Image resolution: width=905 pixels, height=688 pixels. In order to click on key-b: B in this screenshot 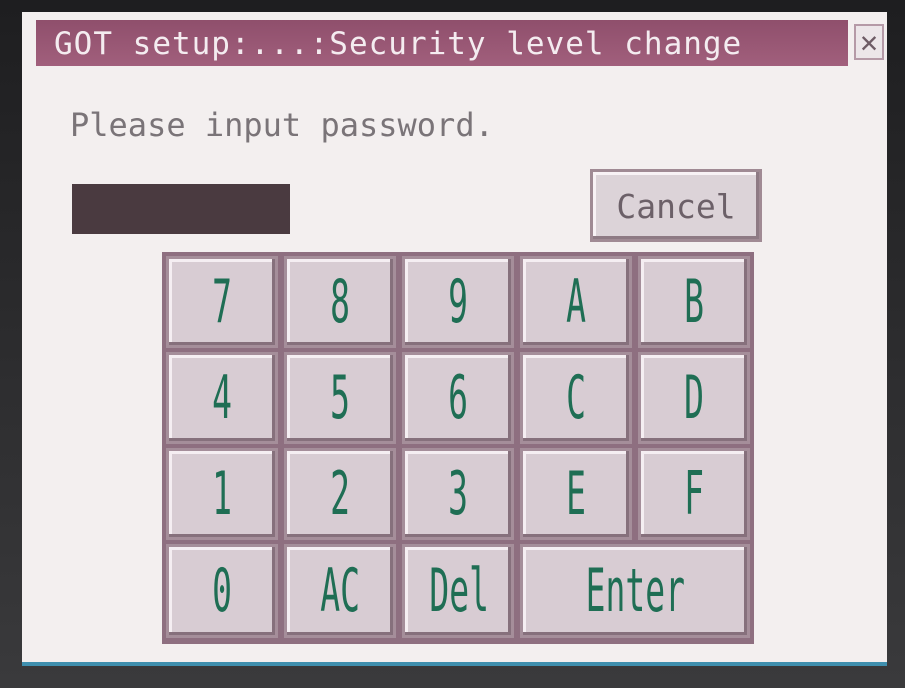, I will do `click(694, 302)`.